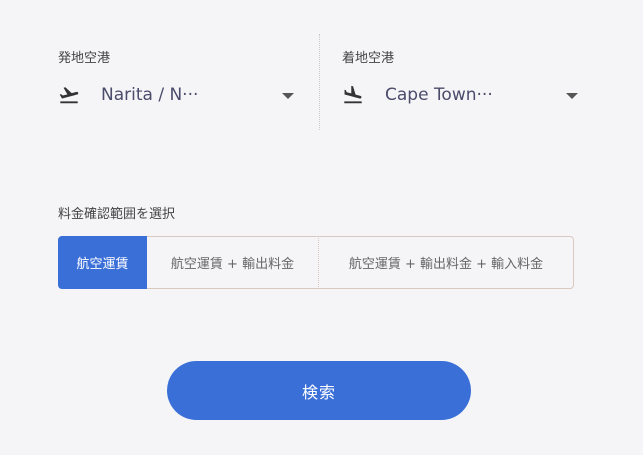 The image size is (643, 455). Describe the element at coordinates (439, 95) in the screenshot. I see `arrival-airport-value: Cape Town···` at that location.